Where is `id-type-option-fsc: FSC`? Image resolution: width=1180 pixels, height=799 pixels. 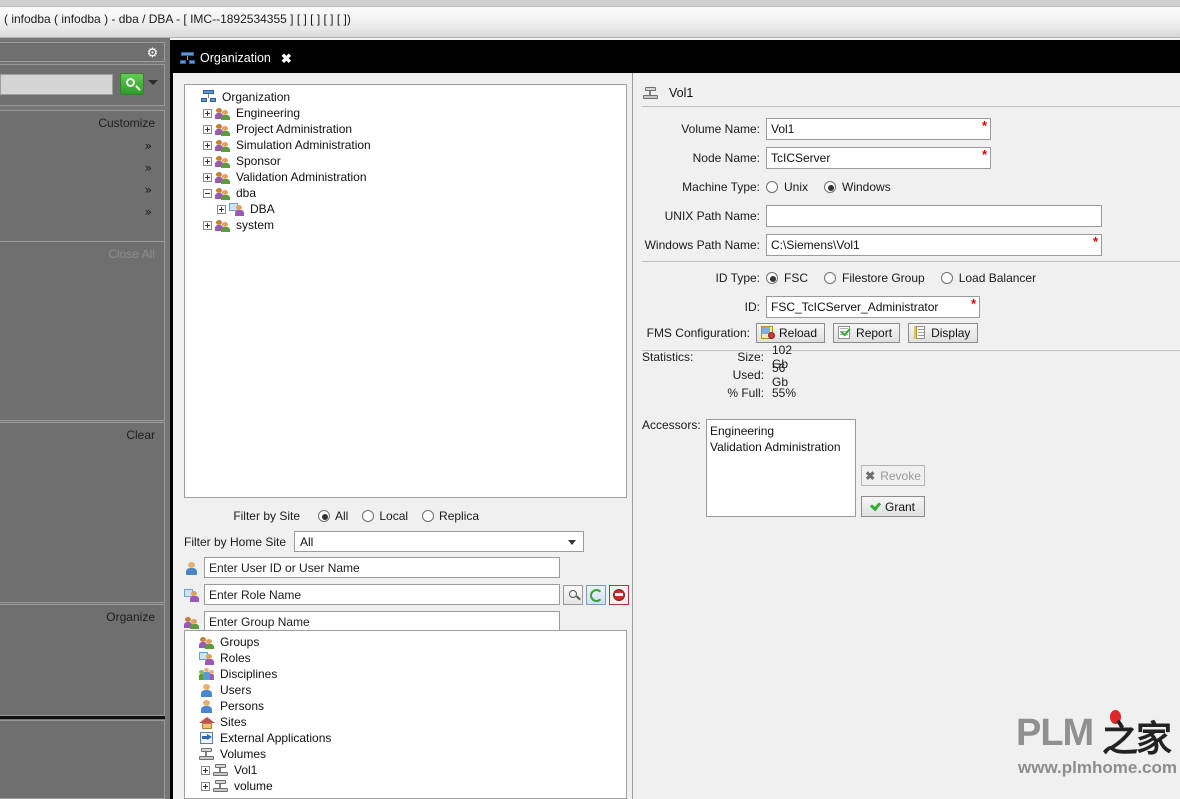
id-type-option-fsc: FSC is located at coordinates (787, 278).